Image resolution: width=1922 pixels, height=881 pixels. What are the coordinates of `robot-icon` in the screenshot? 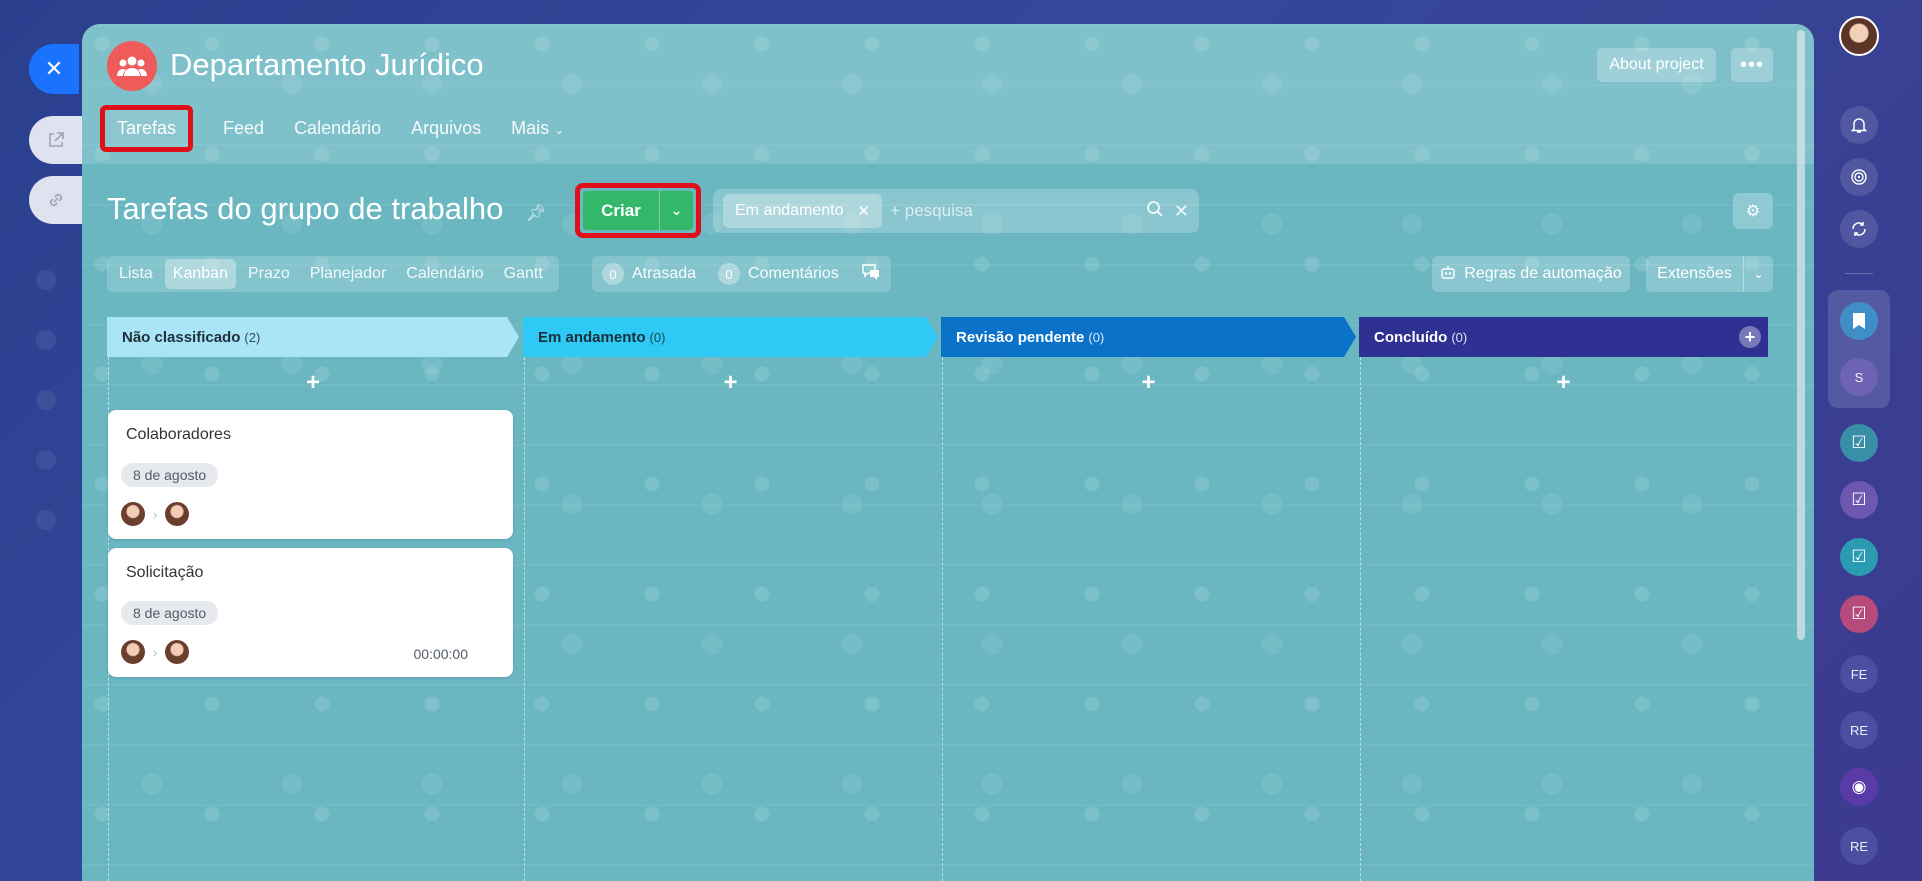 It's located at (1448, 274).